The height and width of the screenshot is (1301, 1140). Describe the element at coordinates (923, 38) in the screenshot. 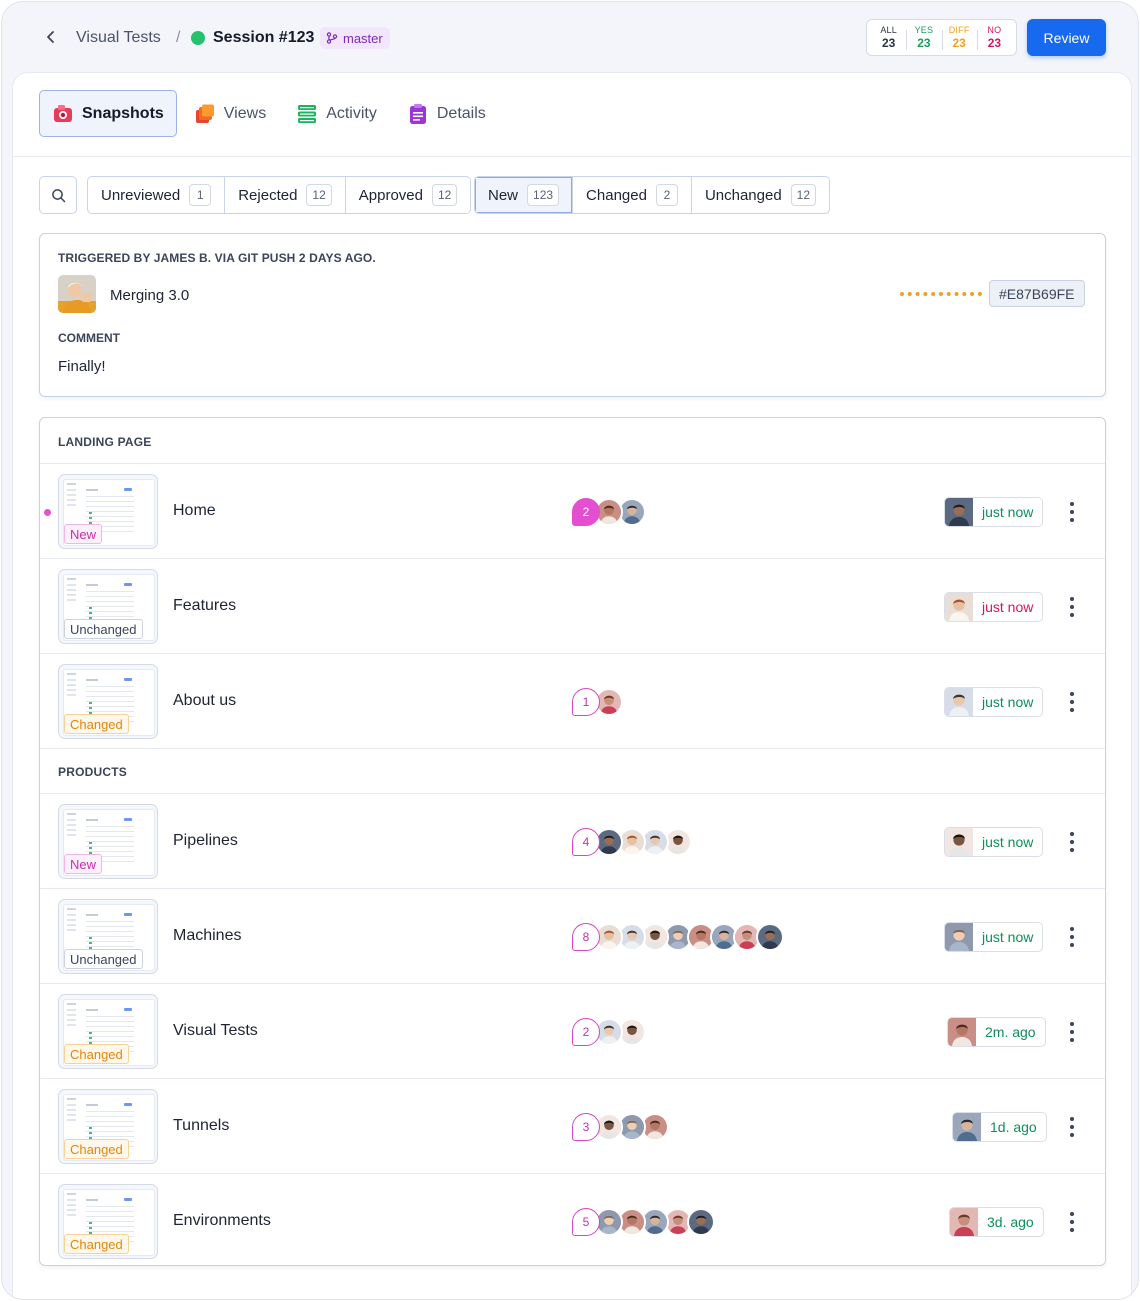

I see `count-yes: YES 23` at that location.